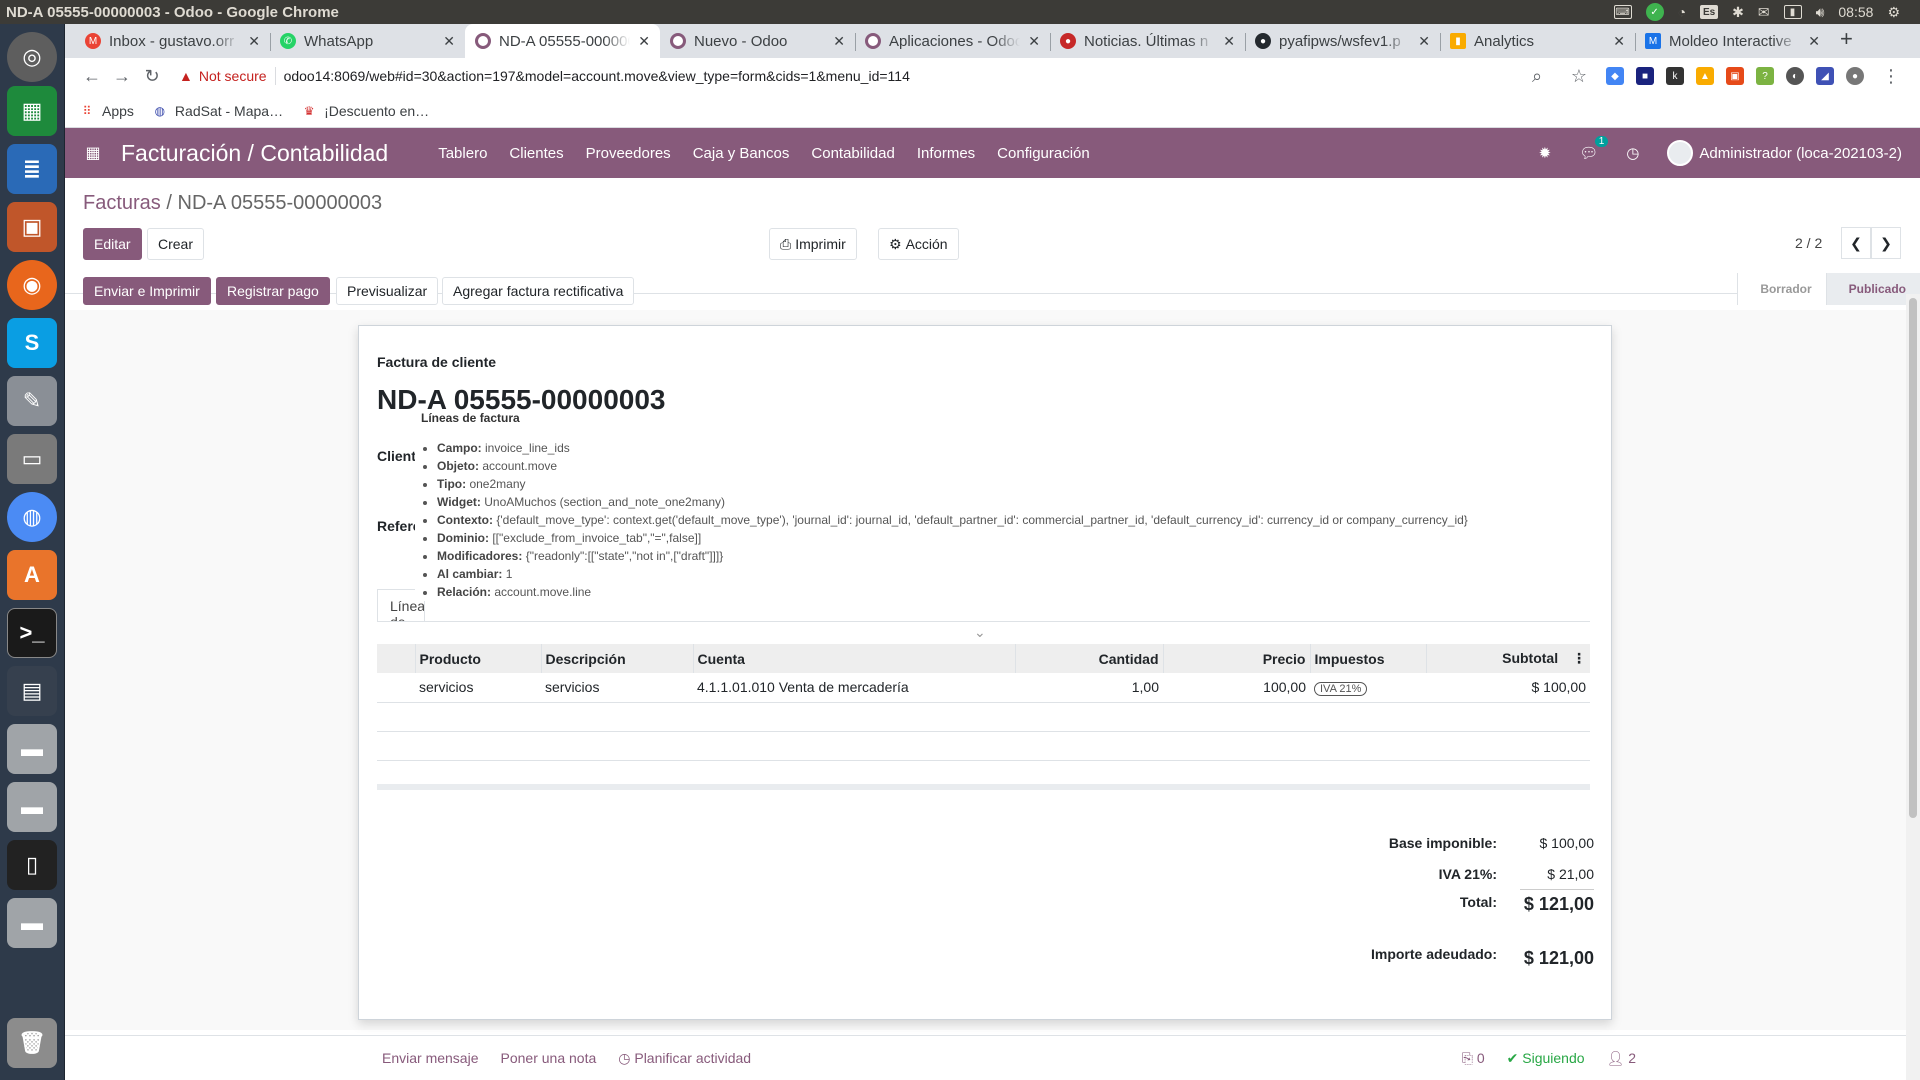 This screenshot has width=1920, height=1080. Describe the element at coordinates (1855, 12) in the screenshot. I see `clock: 08:58` at that location.